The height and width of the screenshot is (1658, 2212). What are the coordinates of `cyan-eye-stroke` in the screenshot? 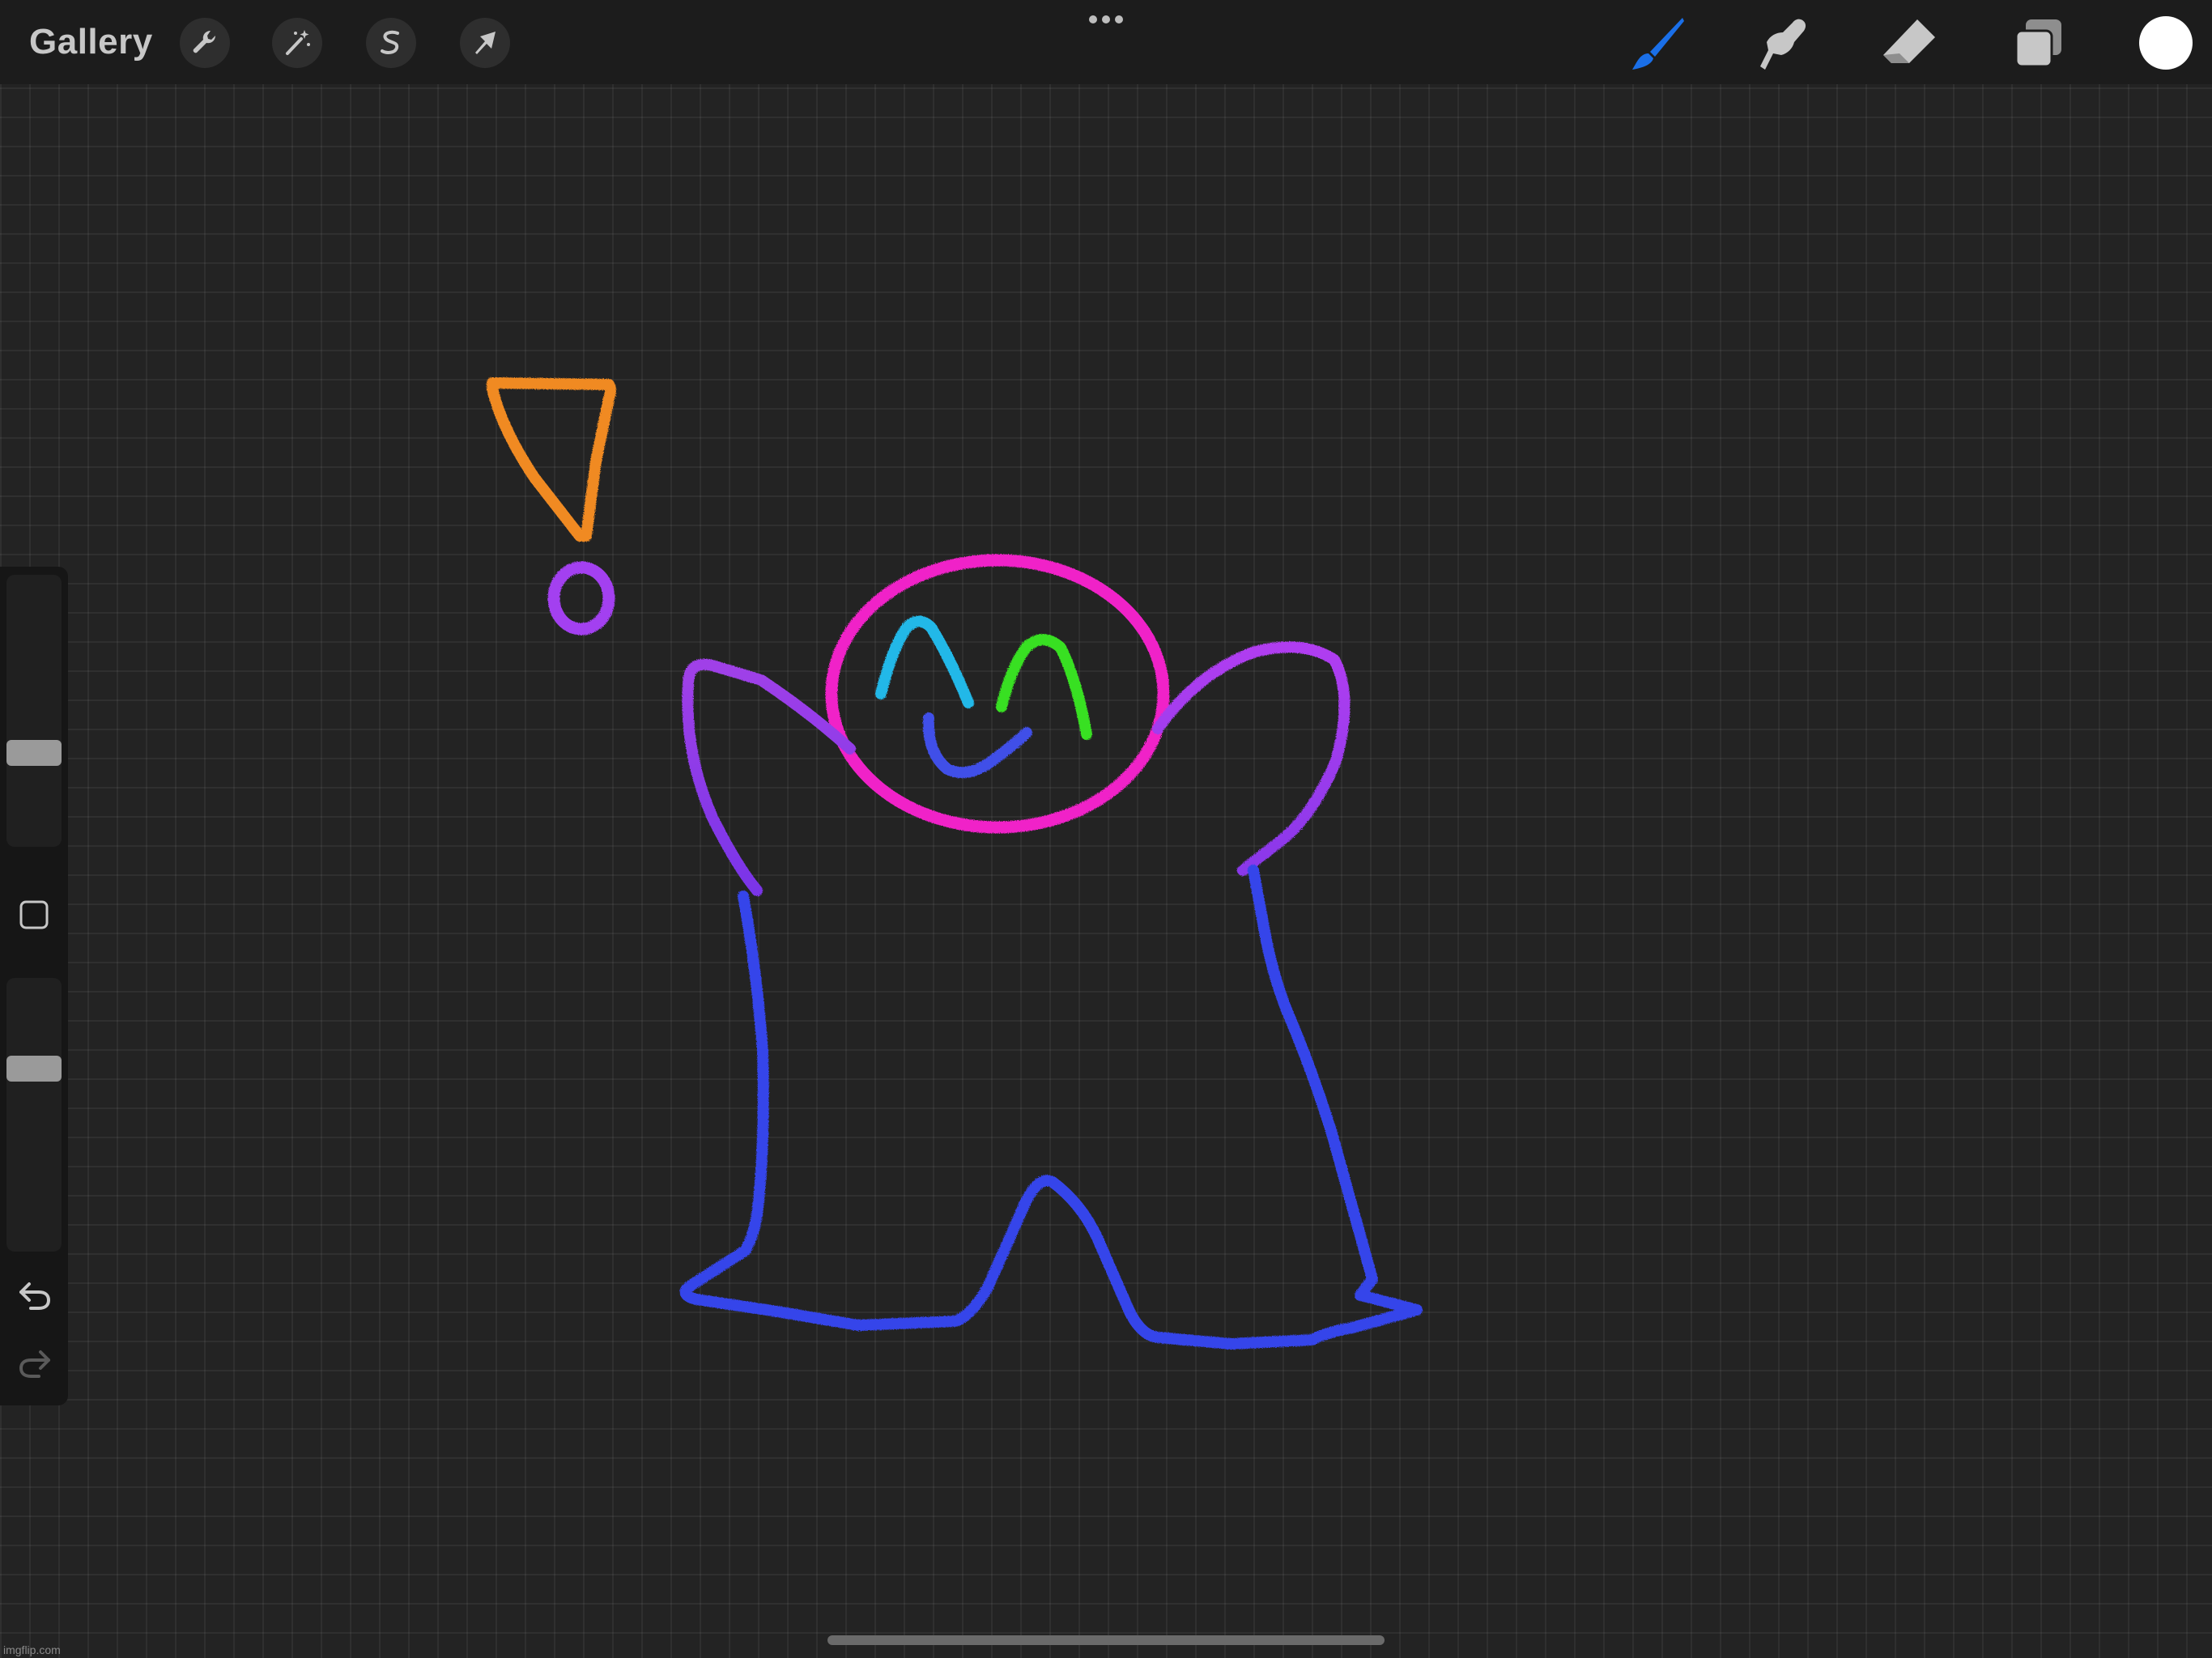 It's located at (925, 661).